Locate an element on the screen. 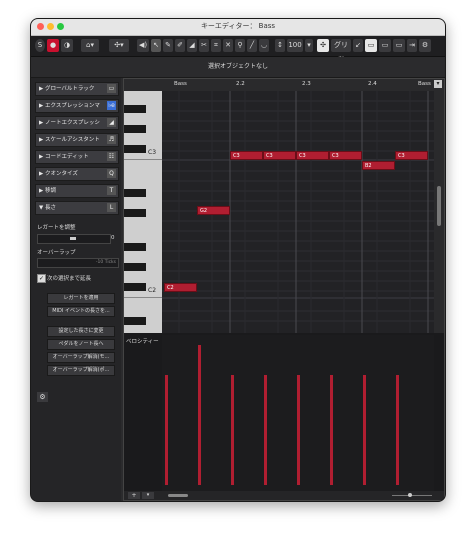 This screenshot has height=538, width=474. tools-icon: ✣▾ is located at coordinates (119, 45).